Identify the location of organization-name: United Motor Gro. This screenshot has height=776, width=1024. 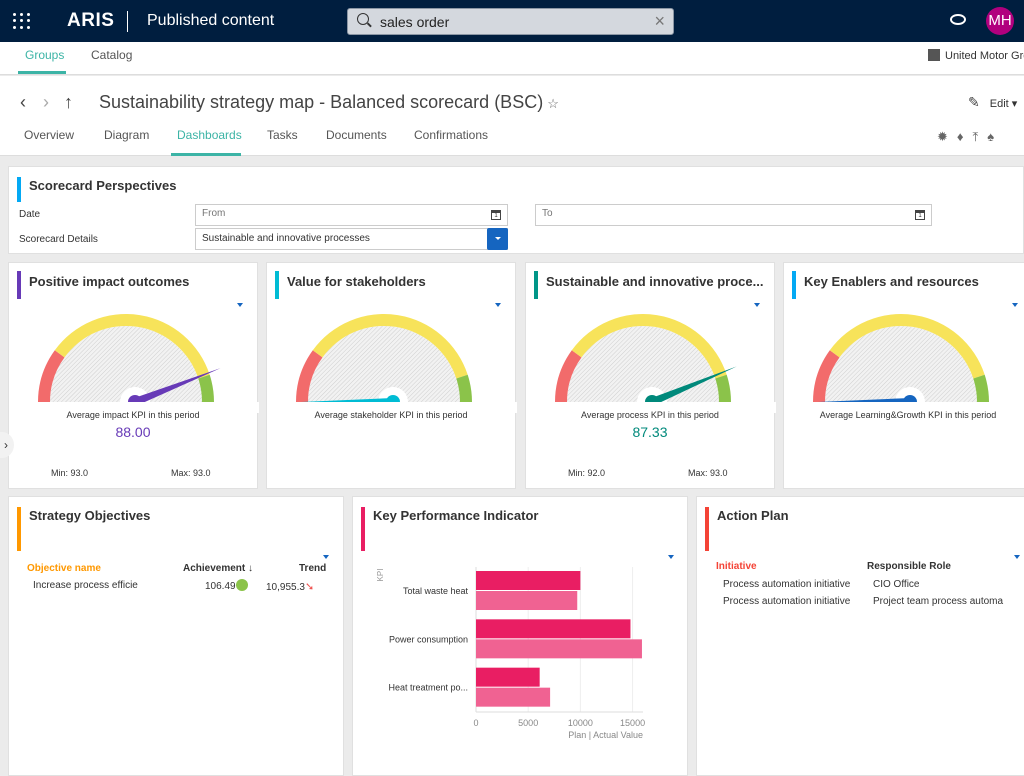
(984, 56).